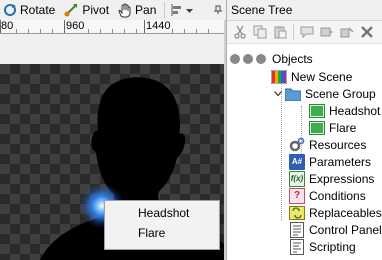 The height and width of the screenshot is (260, 382). I want to click on tree-item-label: Parameters, so click(340, 161).